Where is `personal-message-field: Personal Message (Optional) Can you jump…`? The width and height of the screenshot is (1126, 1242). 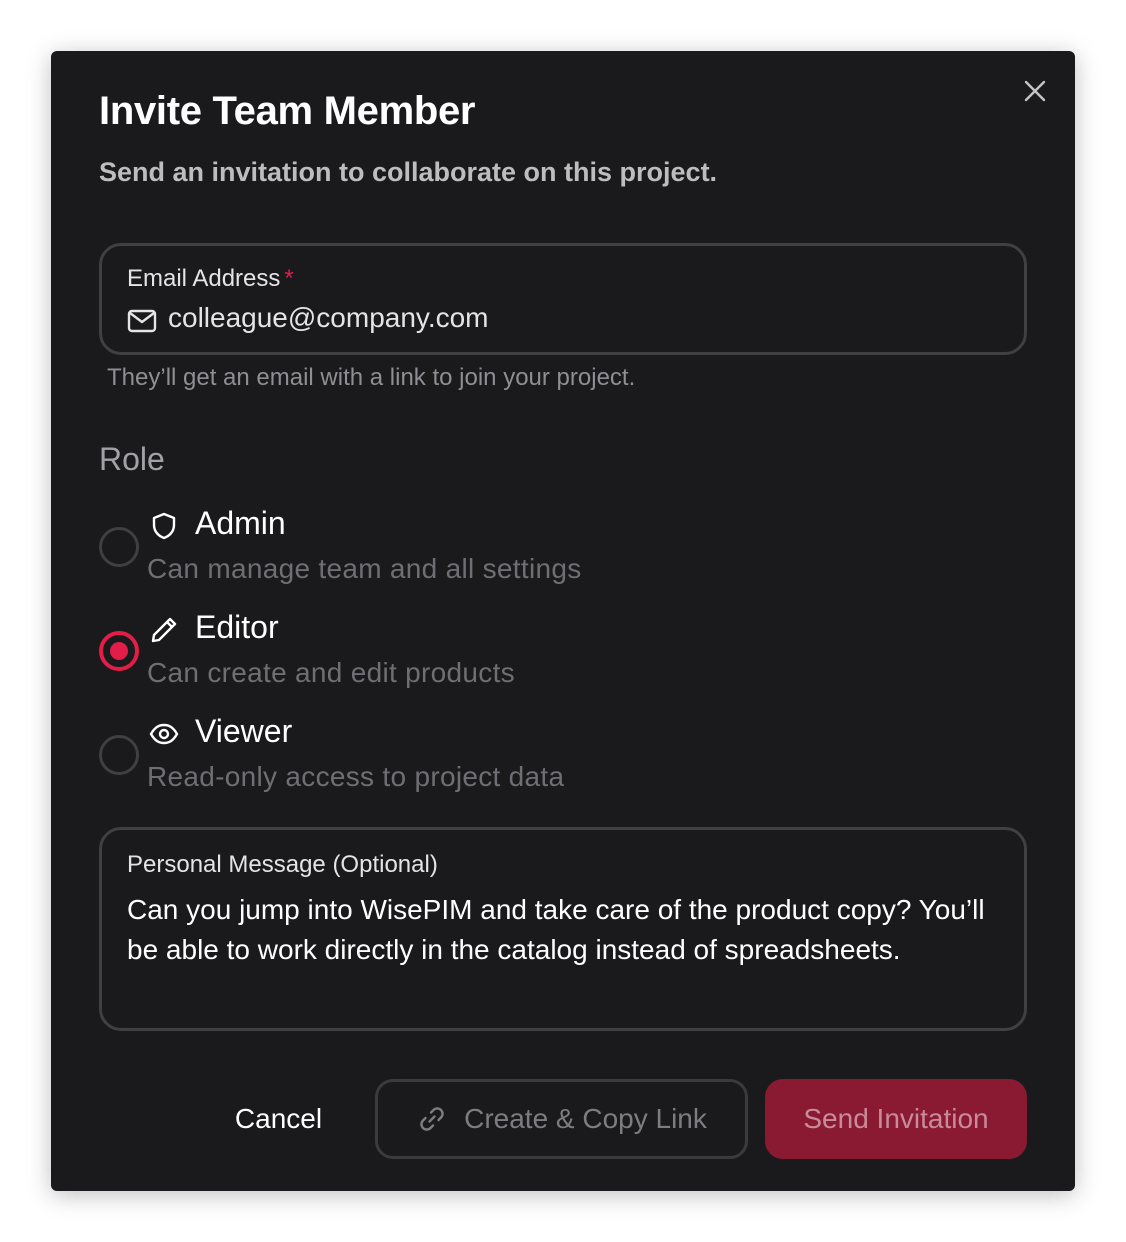
personal-message-field: Personal Message (Optional) Can you jump… is located at coordinates (563, 929).